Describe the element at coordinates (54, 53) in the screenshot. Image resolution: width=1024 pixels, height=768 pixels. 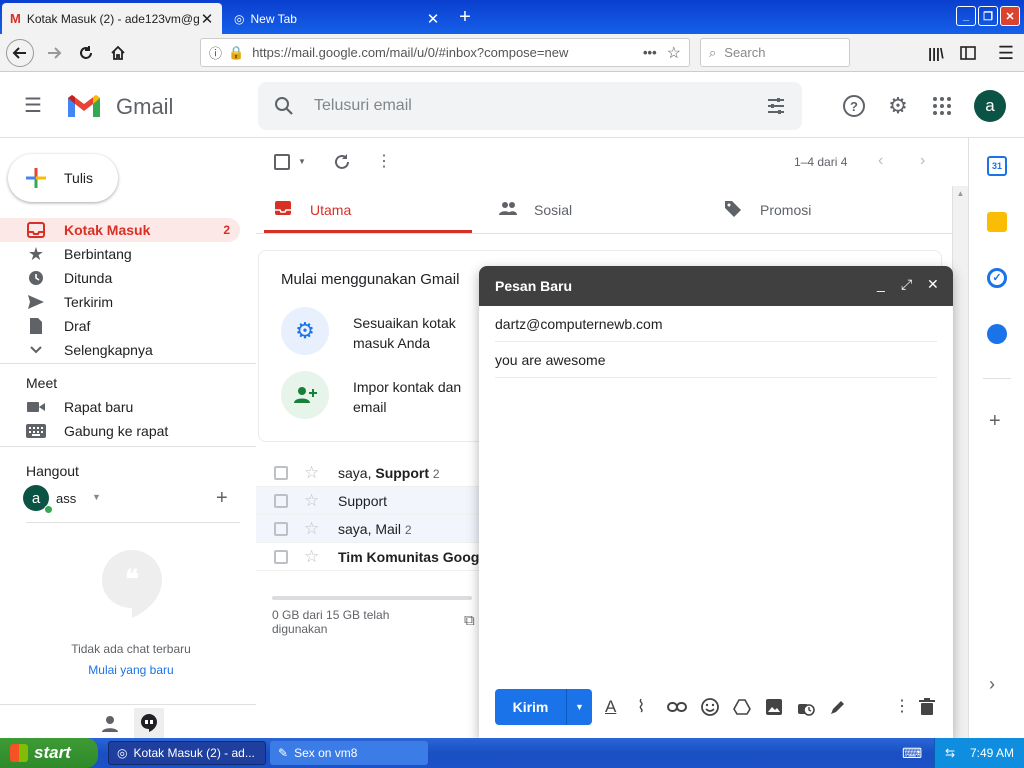
I see `forward-button` at that location.